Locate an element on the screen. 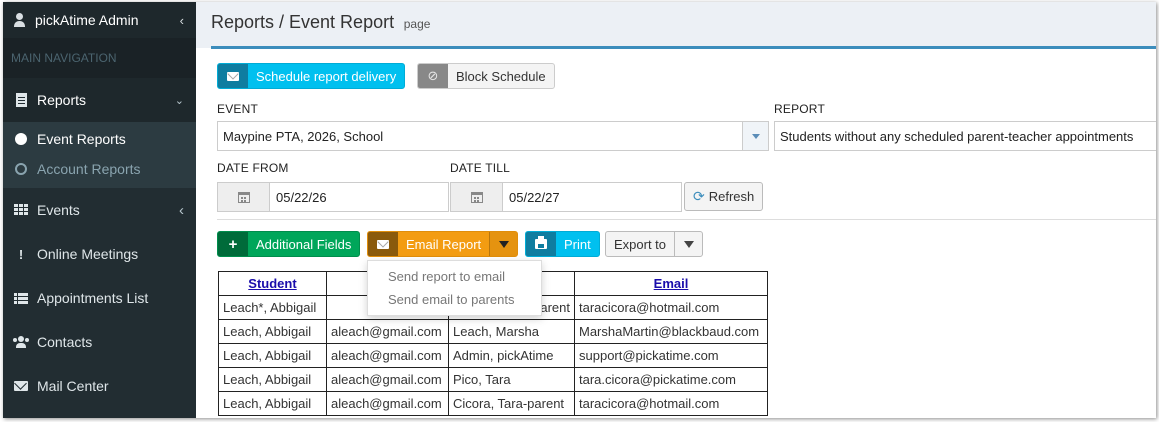  column-header: Student is located at coordinates (272, 283).